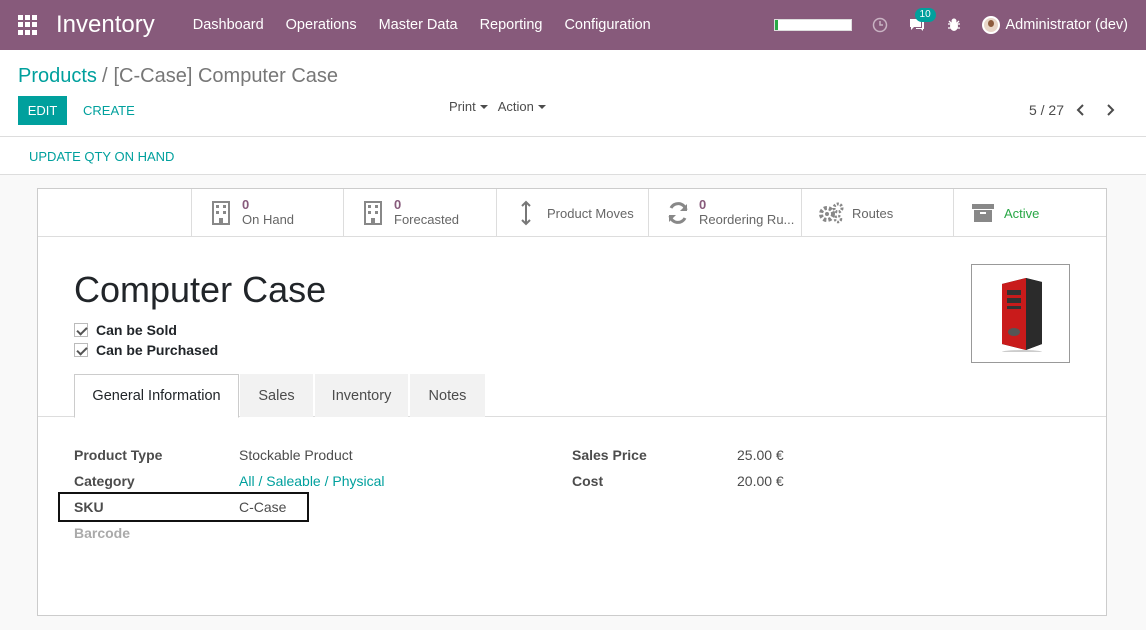 The image size is (1146, 630). I want to click on edit-button: EDIT, so click(42, 110).